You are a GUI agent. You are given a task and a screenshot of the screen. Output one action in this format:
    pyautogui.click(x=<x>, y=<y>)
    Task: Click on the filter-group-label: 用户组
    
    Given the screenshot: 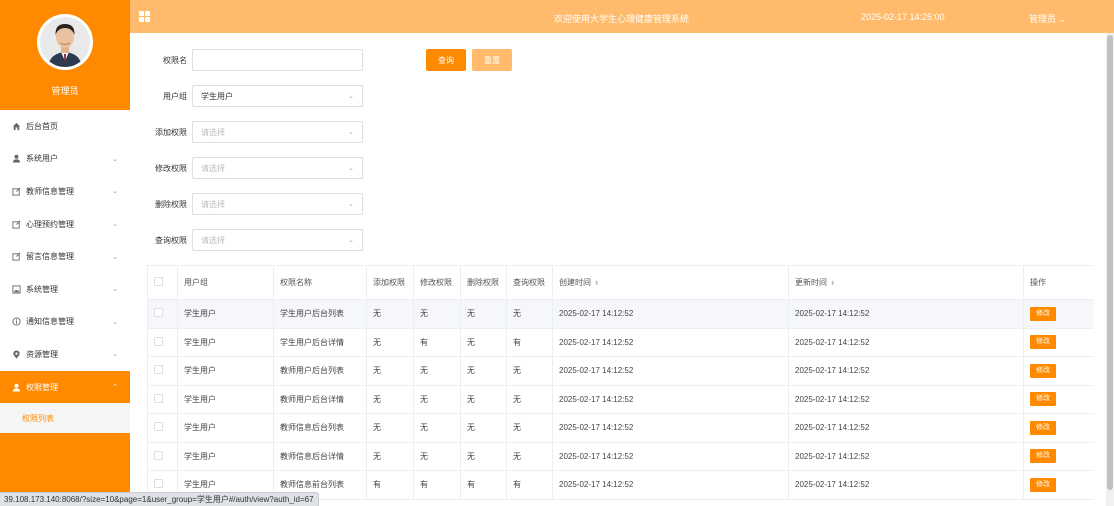 What is the action you would take?
    pyautogui.click(x=175, y=96)
    